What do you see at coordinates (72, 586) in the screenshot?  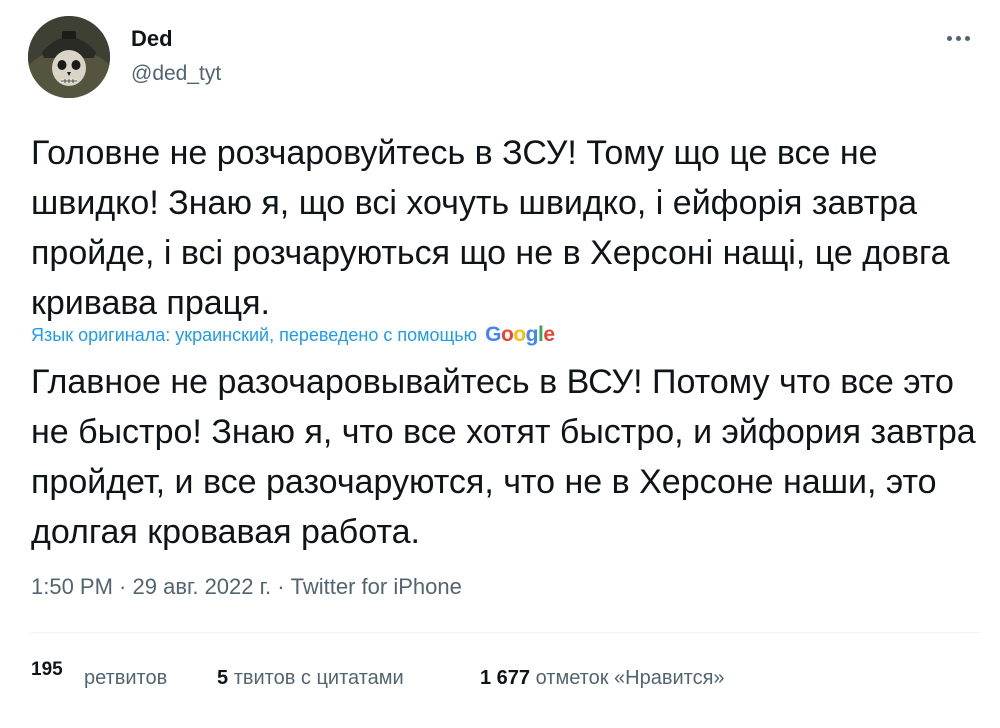 I see `tweet-time: 1:50 PM` at bounding box center [72, 586].